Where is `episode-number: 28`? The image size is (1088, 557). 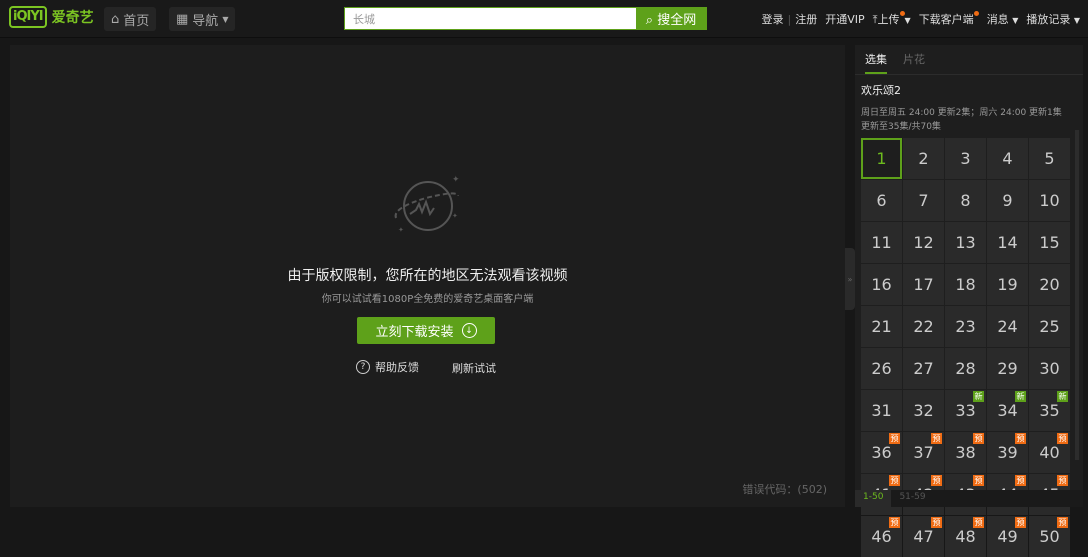 episode-number: 28 is located at coordinates (965, 368).